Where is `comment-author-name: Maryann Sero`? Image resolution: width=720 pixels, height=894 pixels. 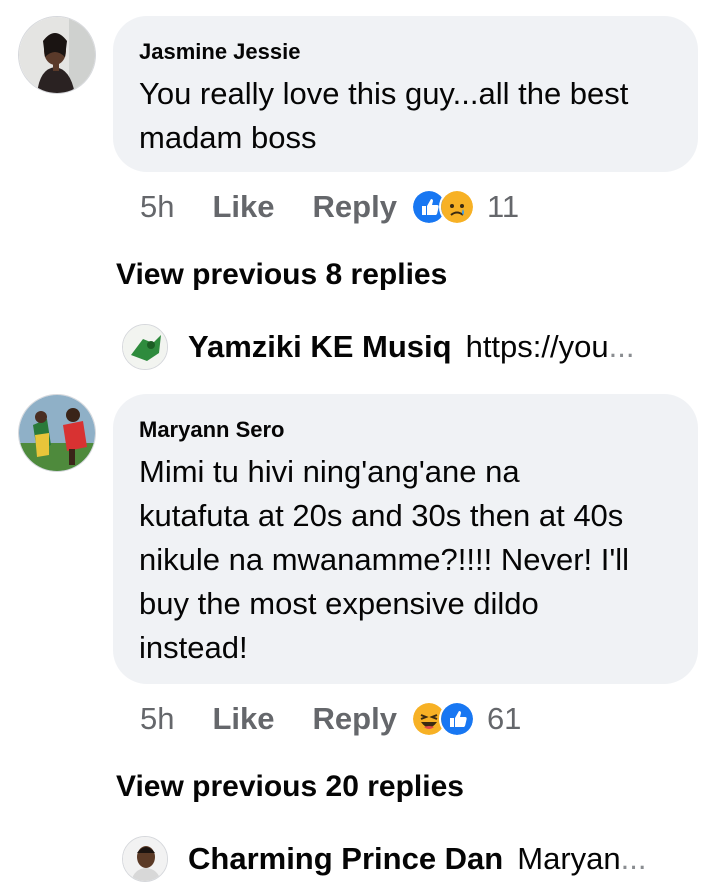
comment-author-name: Maryann Sero is located at coordinates (405, 430).